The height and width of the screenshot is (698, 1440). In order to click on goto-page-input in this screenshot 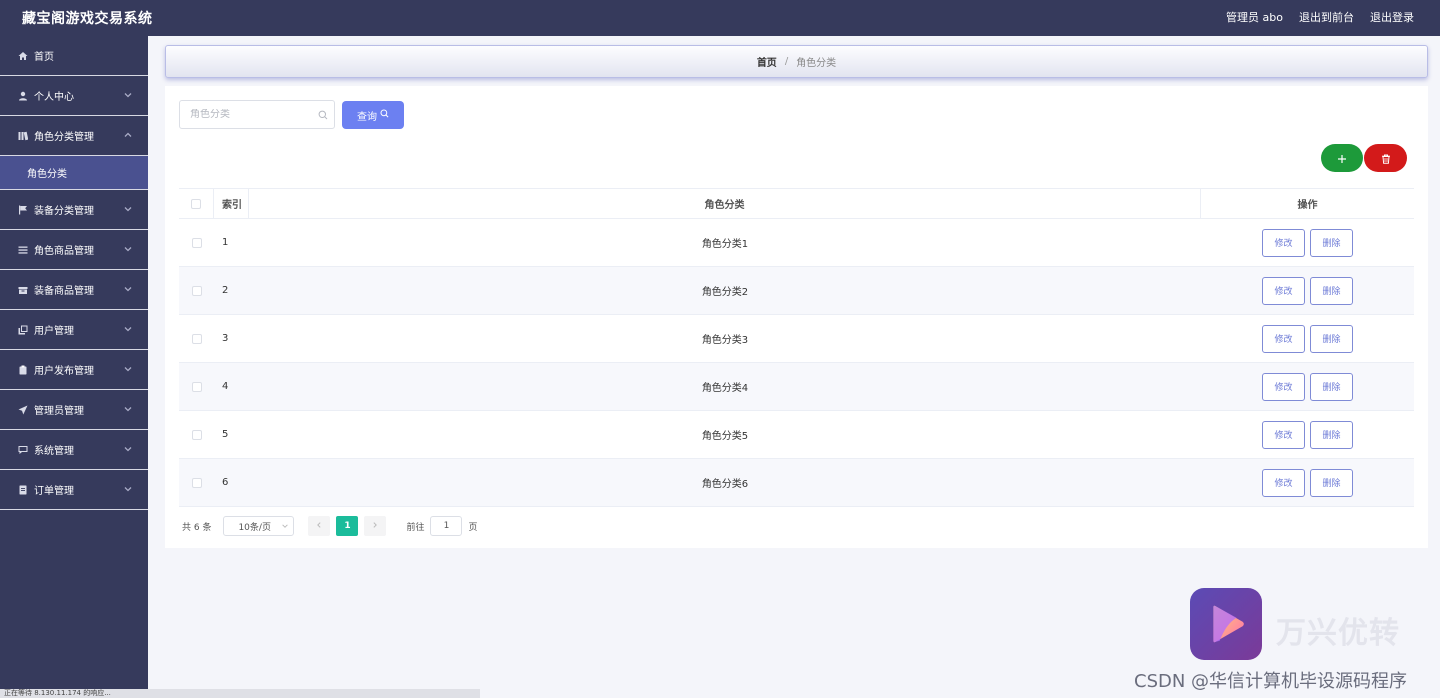, I will do `click(446, 526)`.